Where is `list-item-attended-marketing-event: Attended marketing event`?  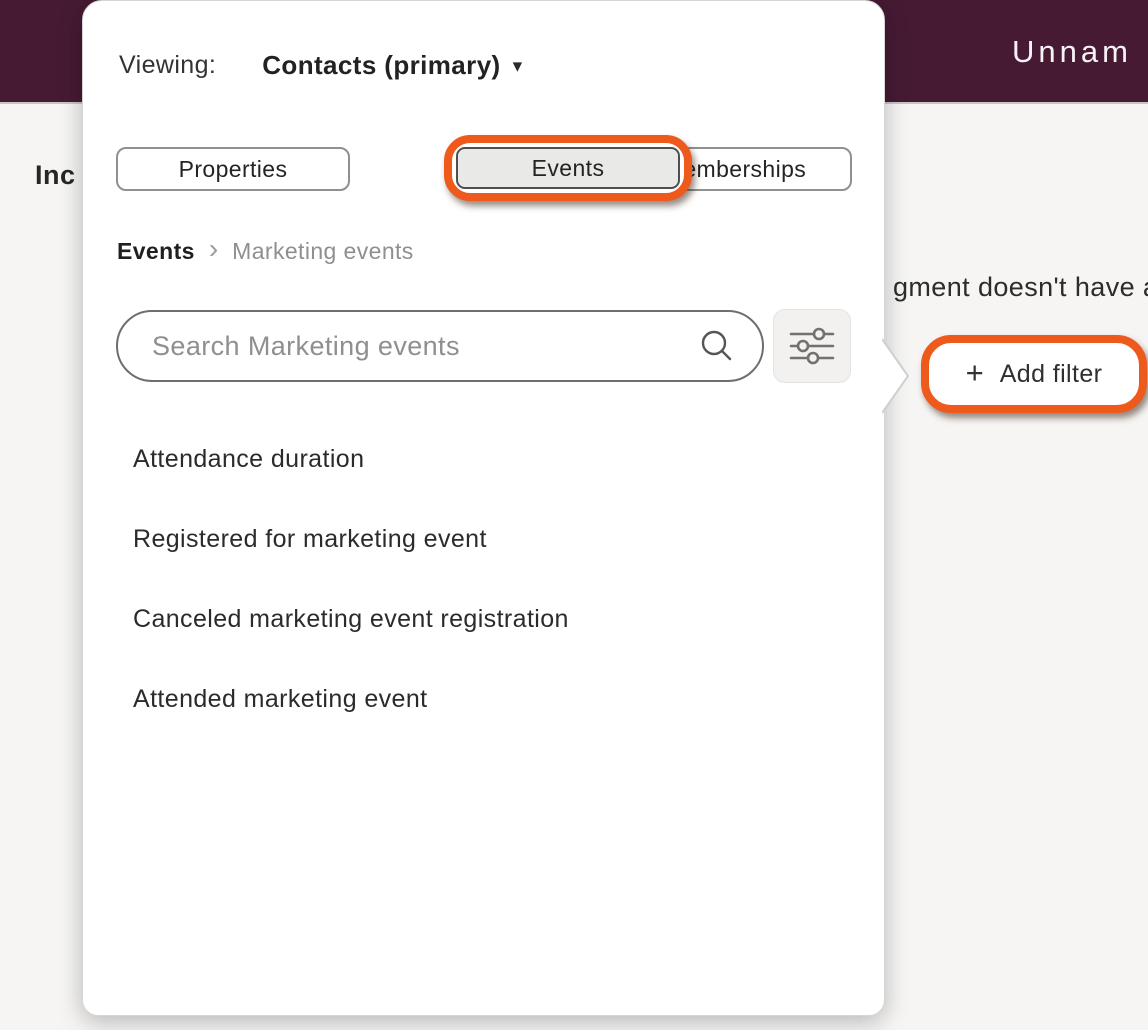
list-item-attended-marketing-event: Attended marketing event is located at coordinates (280, 699).